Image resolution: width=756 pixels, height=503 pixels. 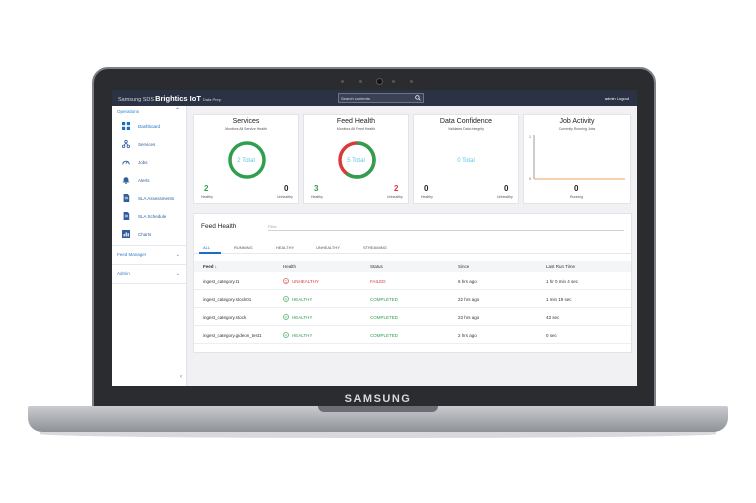 I want to click on card-subtitle: Validates Data Integrity, so click(x=466, y=129).